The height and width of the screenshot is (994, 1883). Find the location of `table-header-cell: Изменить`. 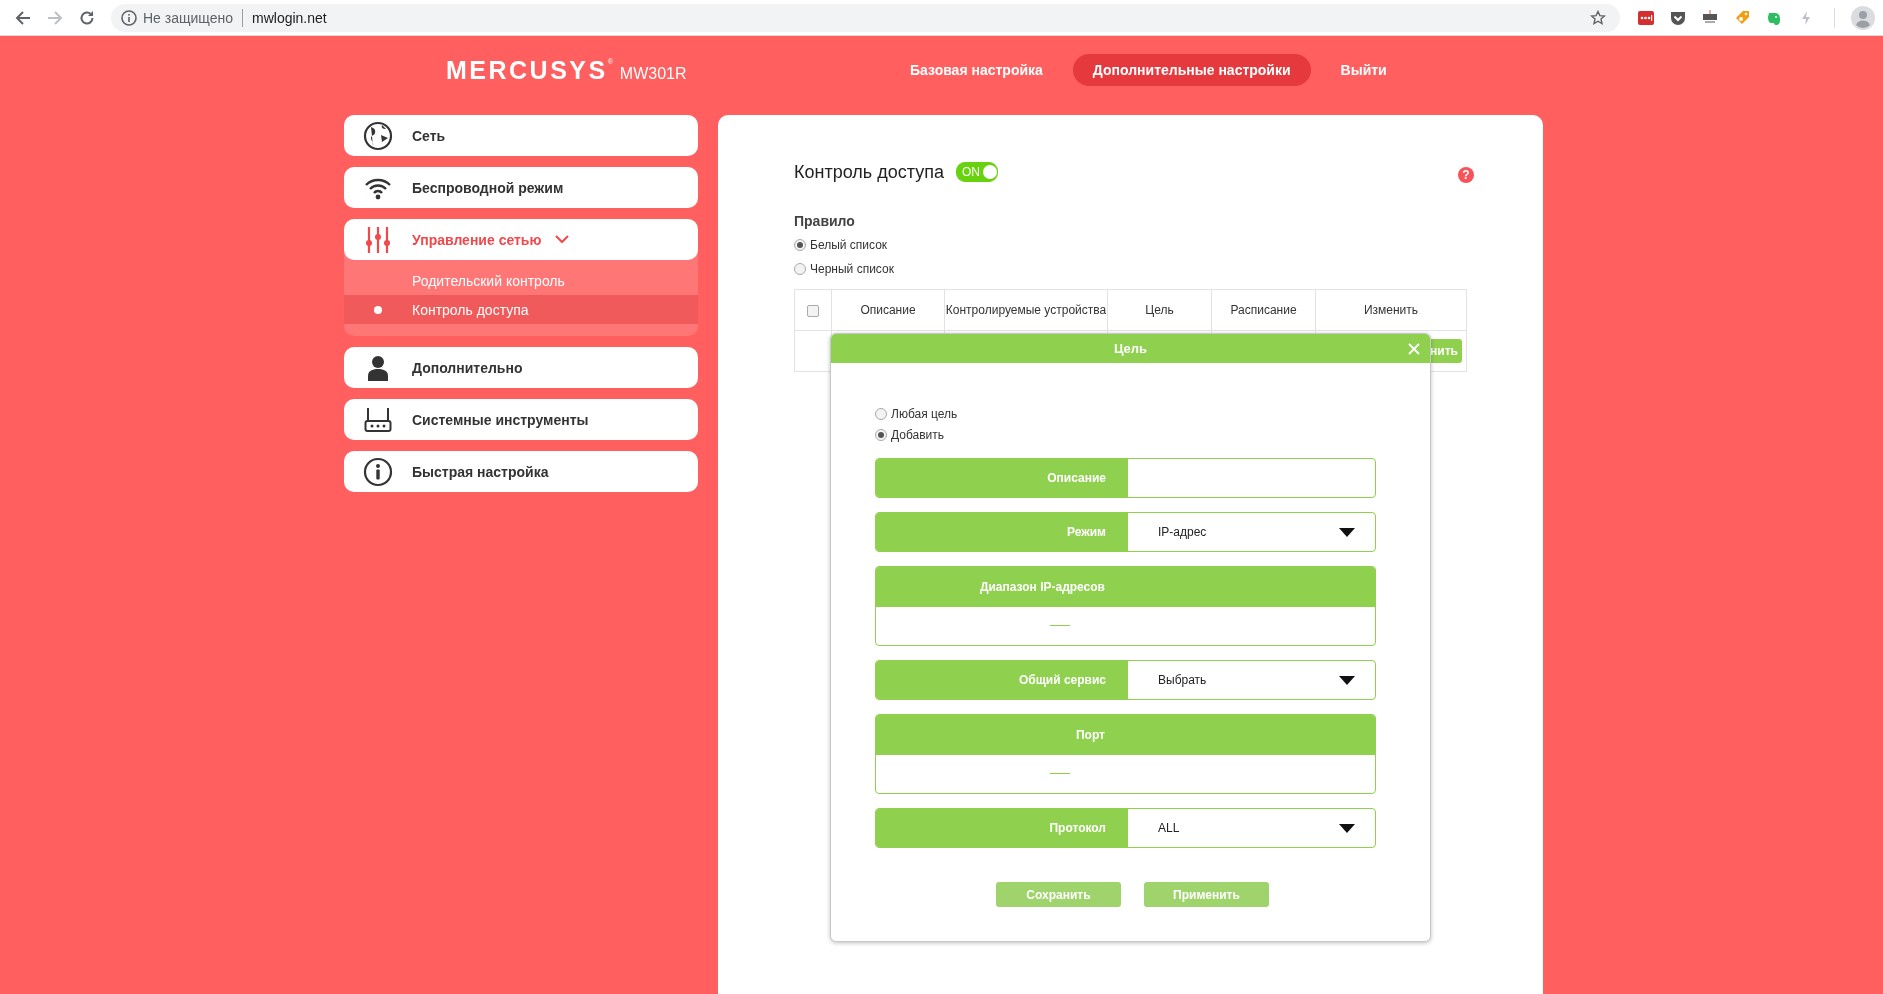

table-header-cell: Изменить is located at coordinates (1391, 310).